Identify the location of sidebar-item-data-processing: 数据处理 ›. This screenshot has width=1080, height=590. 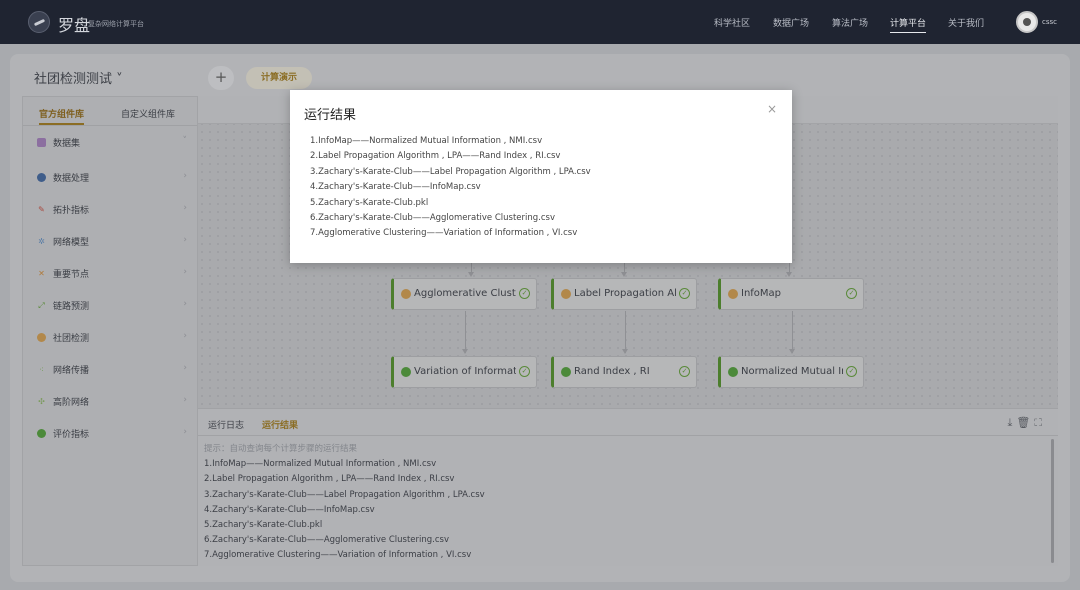
(112, 178).